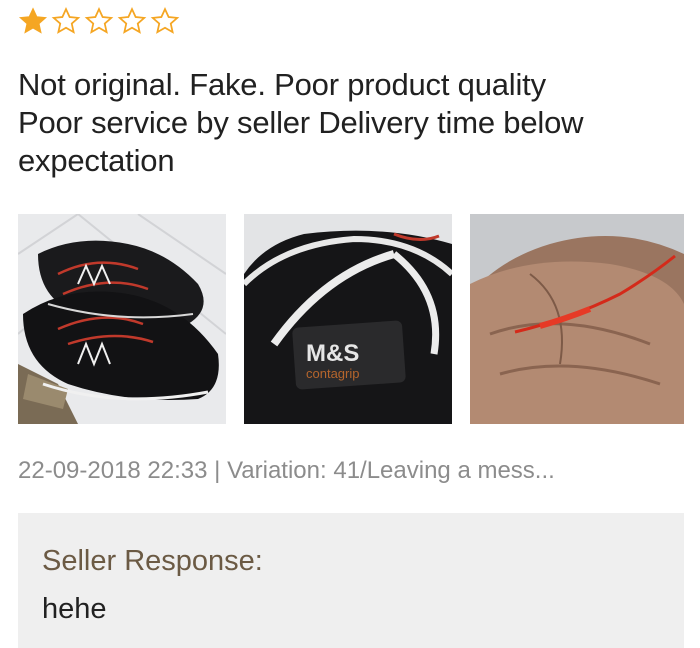 The image size is (700, 648). I want to click on seller-response-text: hehe, so click(74, 609).